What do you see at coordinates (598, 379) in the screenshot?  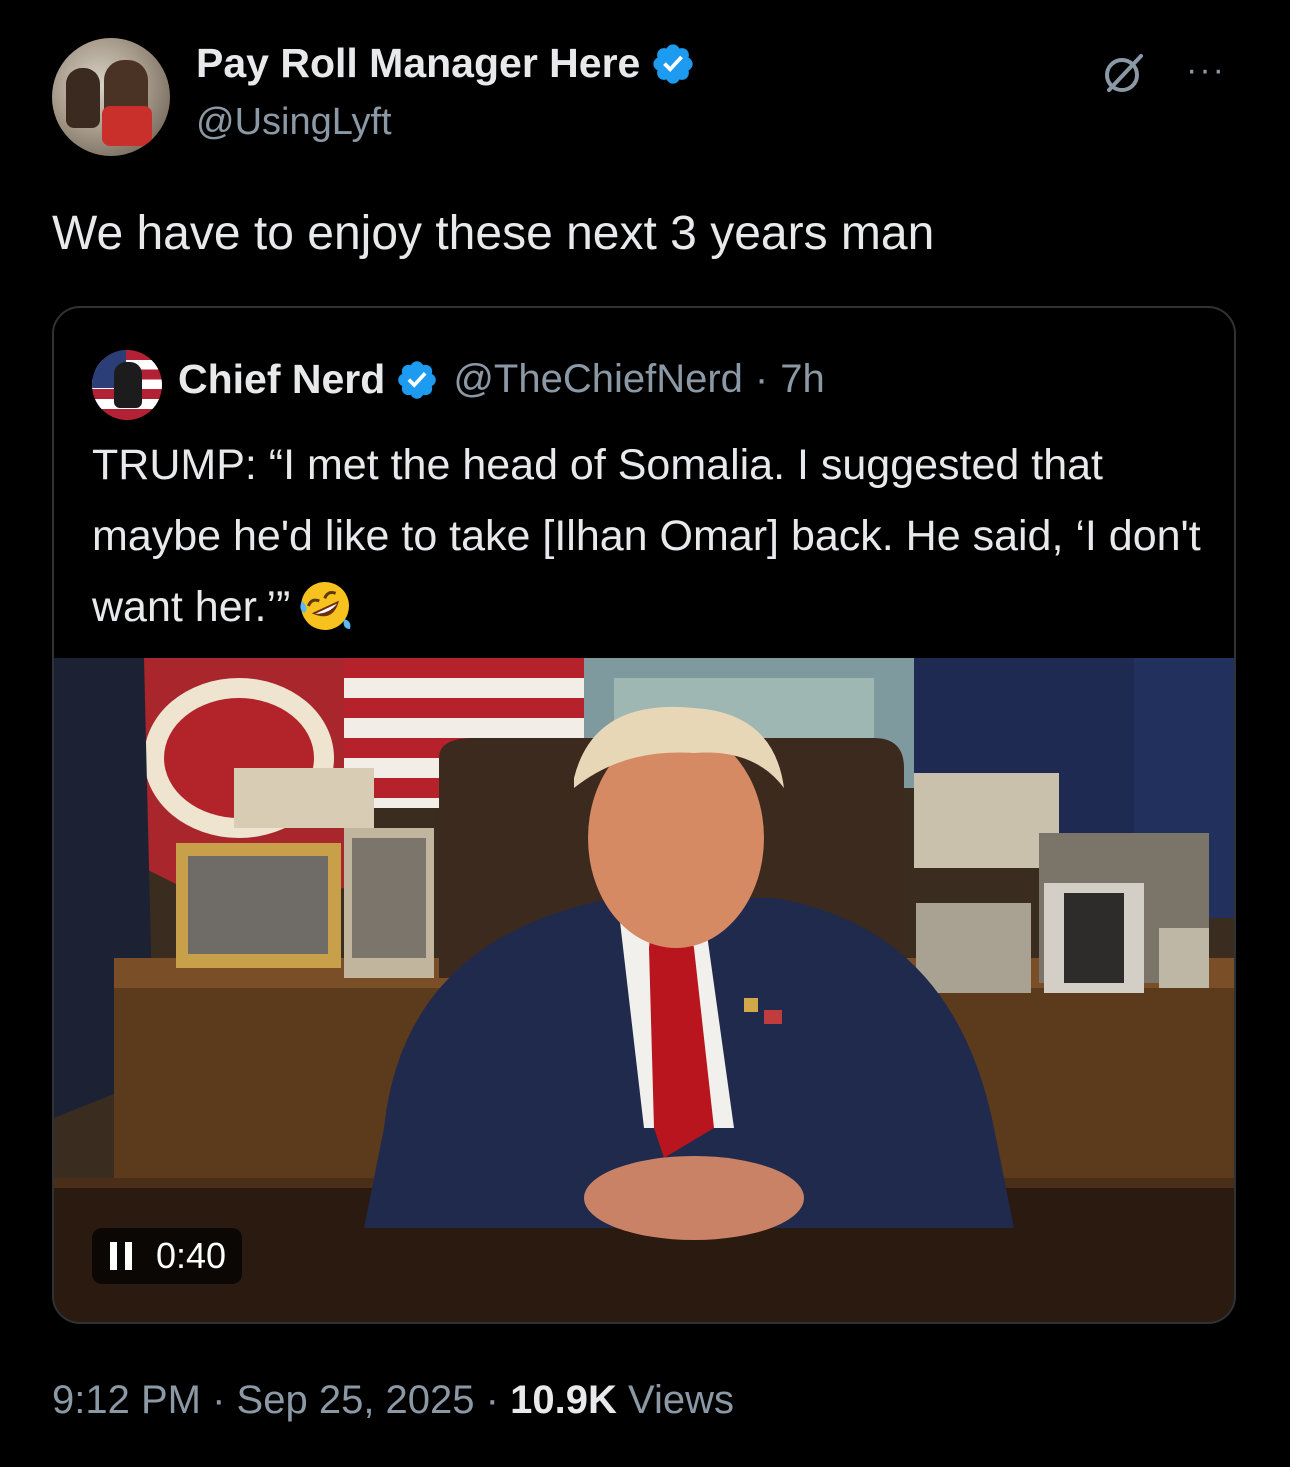 I see `quote-author-handle: @TheChiefNerd` at bounding box center [598, 379].